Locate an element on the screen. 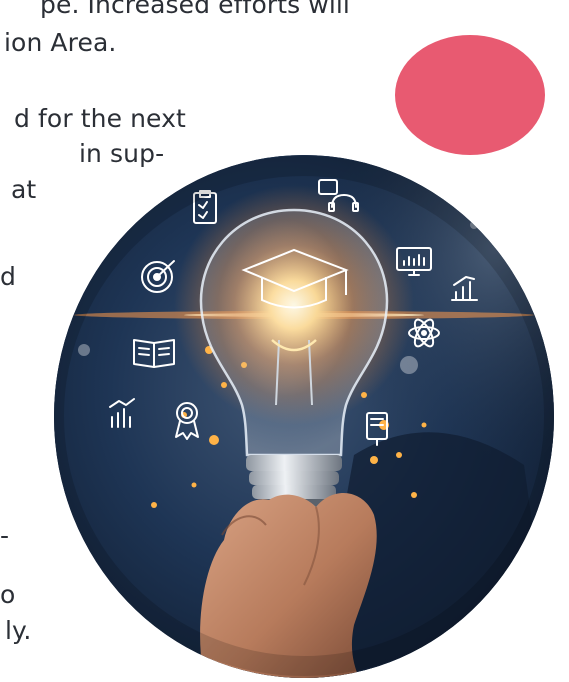  text-fragment-8: o is located at coordinates (8, 594).